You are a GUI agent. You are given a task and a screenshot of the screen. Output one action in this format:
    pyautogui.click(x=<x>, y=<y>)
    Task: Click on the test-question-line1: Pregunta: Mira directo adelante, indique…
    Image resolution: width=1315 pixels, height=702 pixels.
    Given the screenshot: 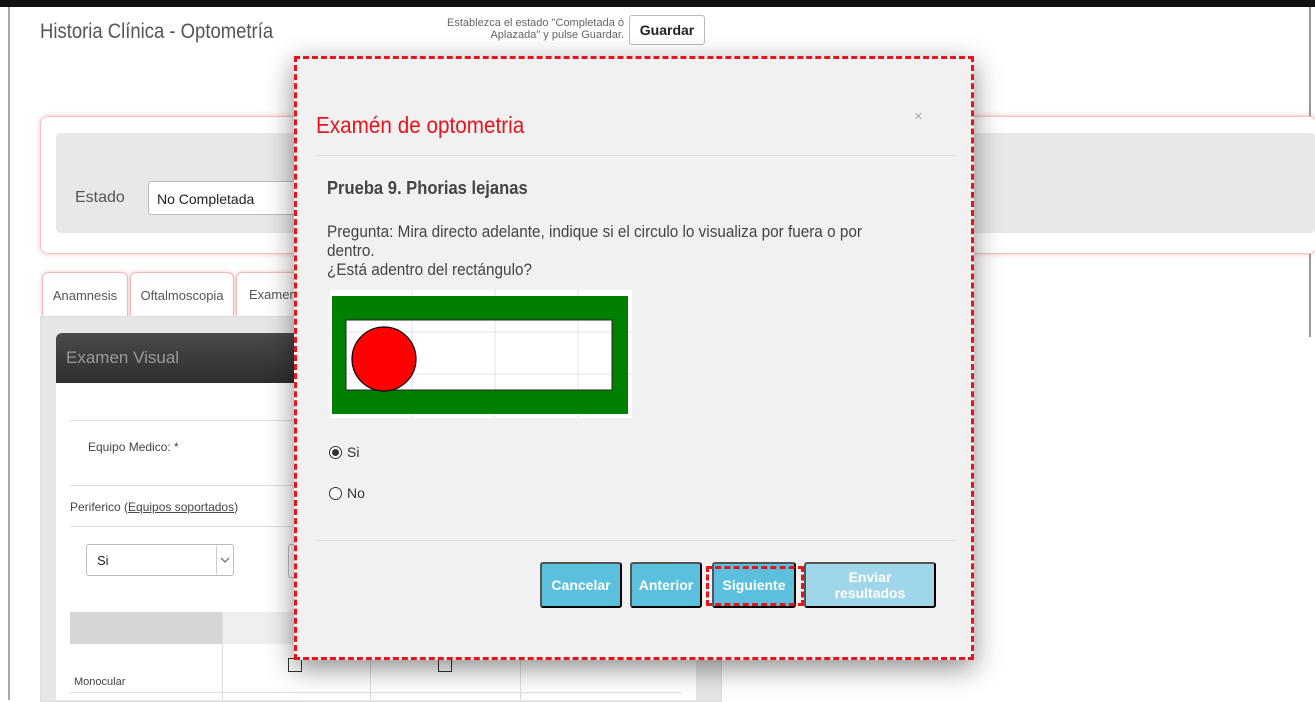 What is the action you would take?
    pyautogui.click(x=594, y=241)
    